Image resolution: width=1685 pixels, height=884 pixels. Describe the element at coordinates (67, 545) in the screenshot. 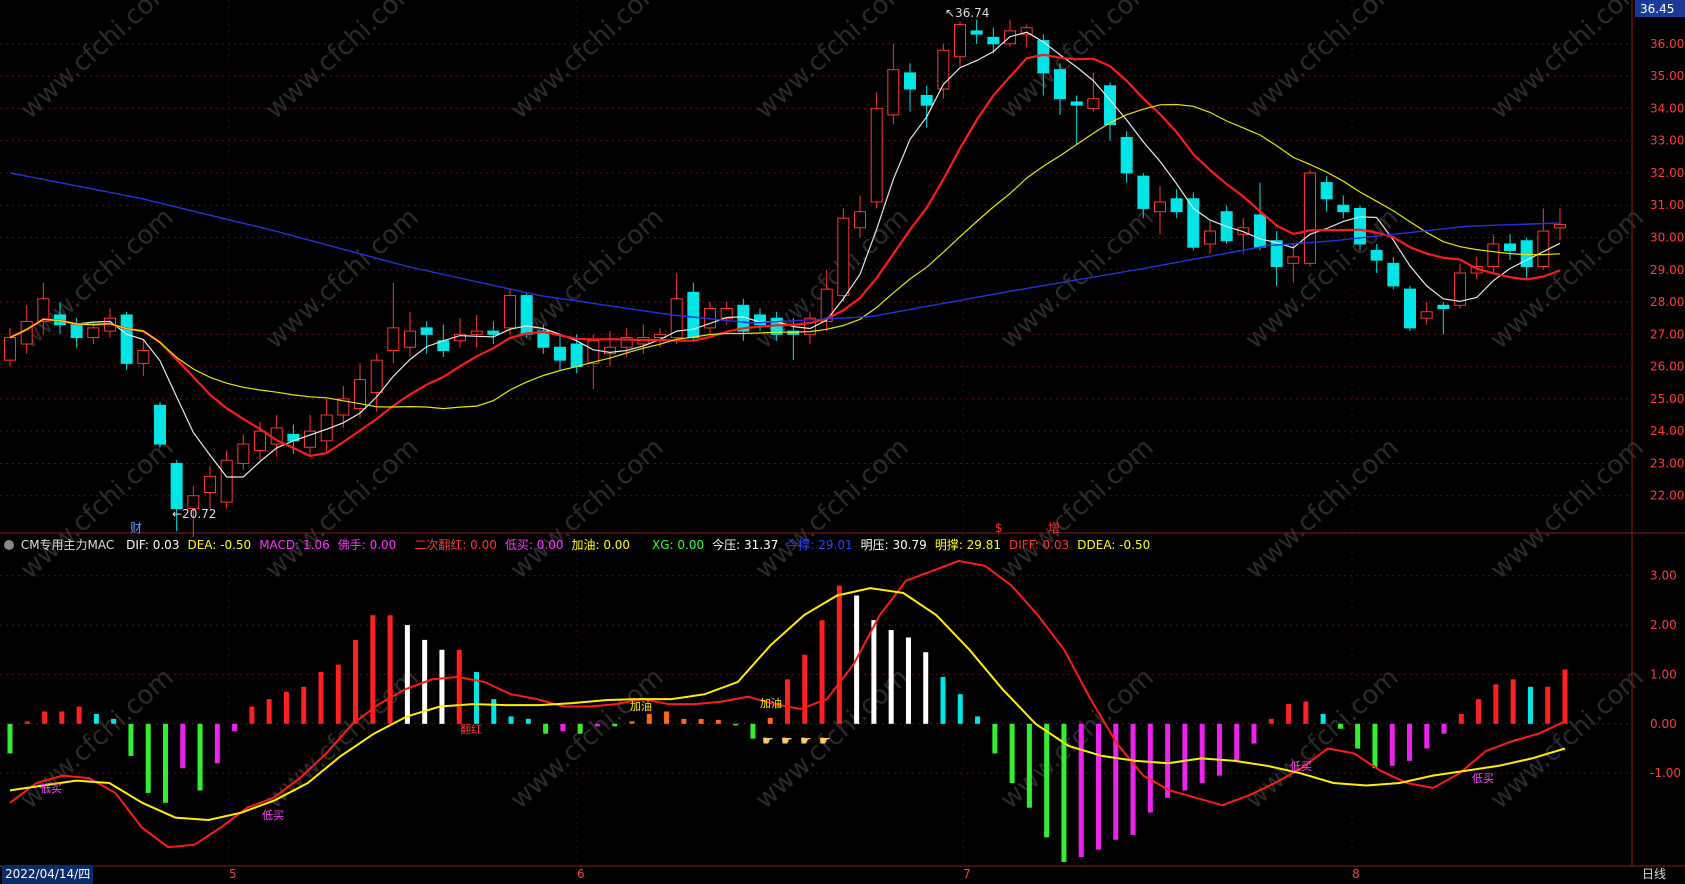

I see `indicator-name: CM专用主力MAC` at that location.